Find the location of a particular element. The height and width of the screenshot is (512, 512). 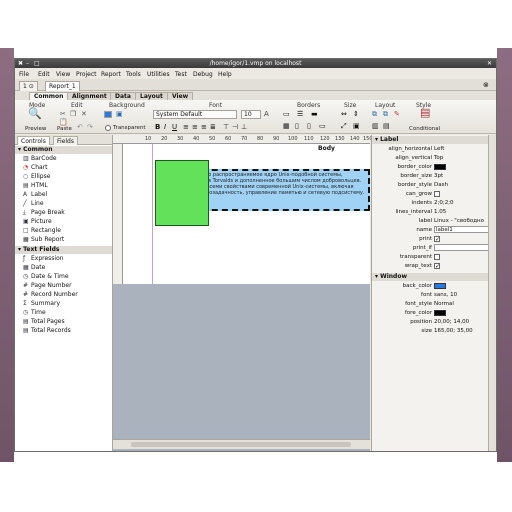

menu-help: Help is located at coordinates (225, 74).